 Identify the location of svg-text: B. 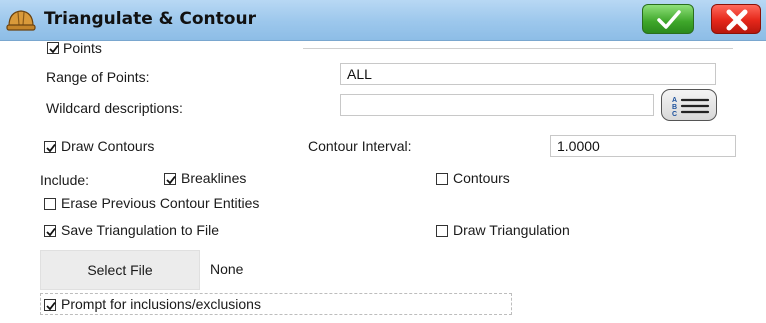
(674, 107).